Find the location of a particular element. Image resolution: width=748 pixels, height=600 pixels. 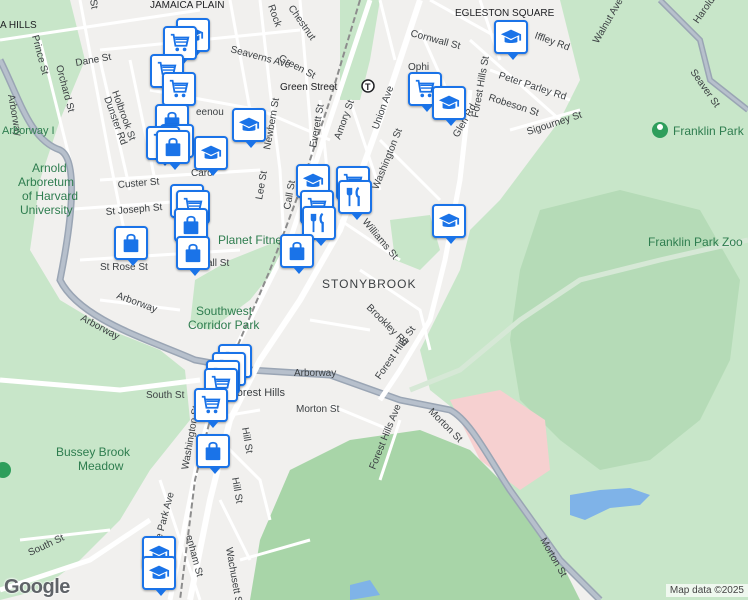

restaurant-pin is located at coordinates (355, 200).